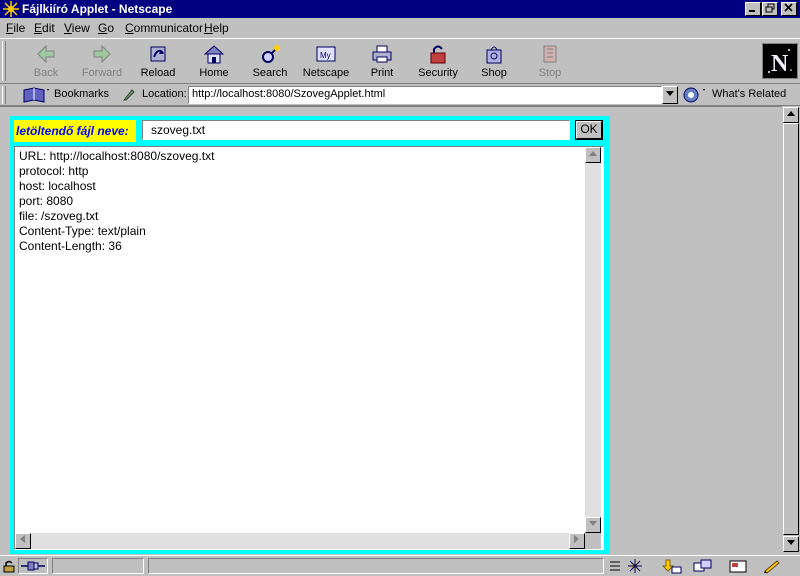 This screenshot has width=800, height=576. Describe the element at coordinates (65, 95) in the screenshot. I see `bookmarks-button: Bookmarks` at that location.